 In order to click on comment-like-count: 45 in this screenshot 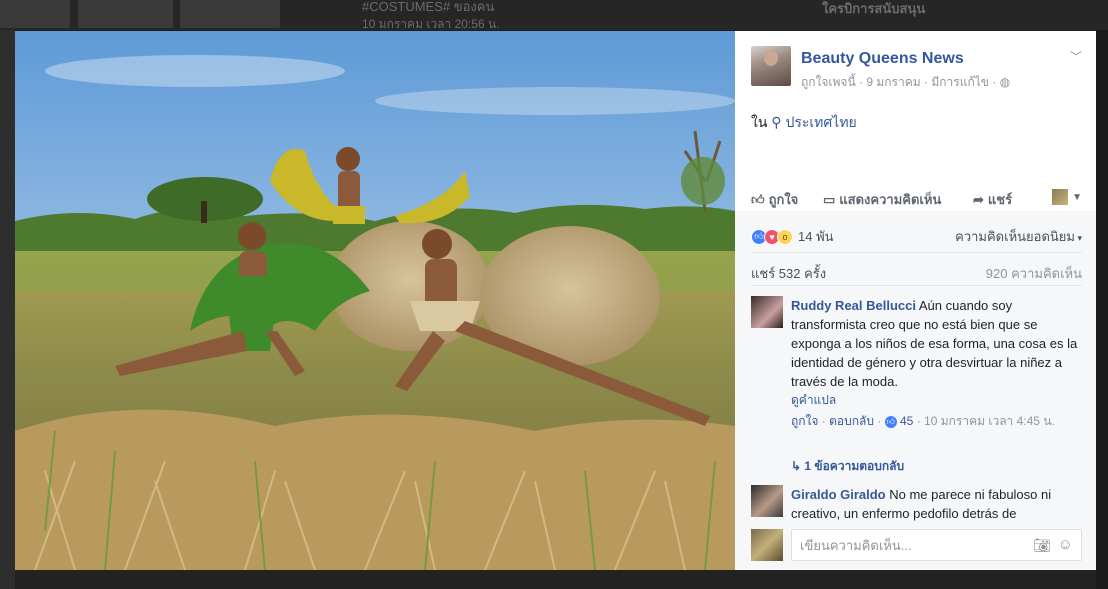, I will do `click(906, 421)`.